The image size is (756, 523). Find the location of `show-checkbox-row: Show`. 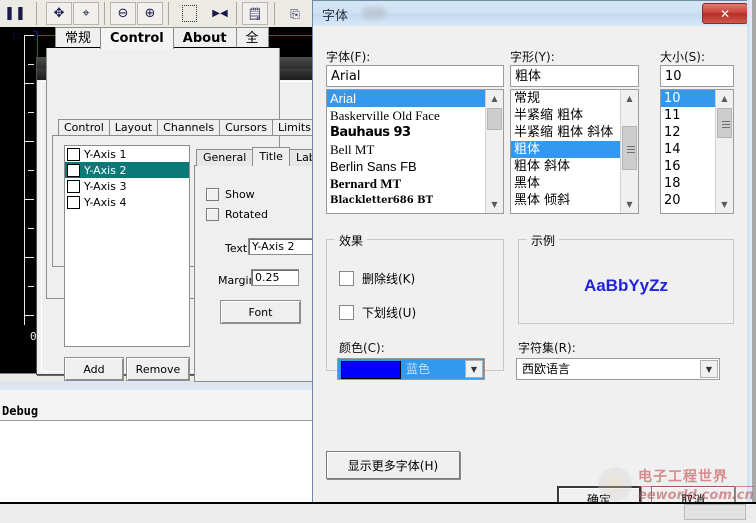

show-checkbox-row: Show is located at coordinates (230, 194).